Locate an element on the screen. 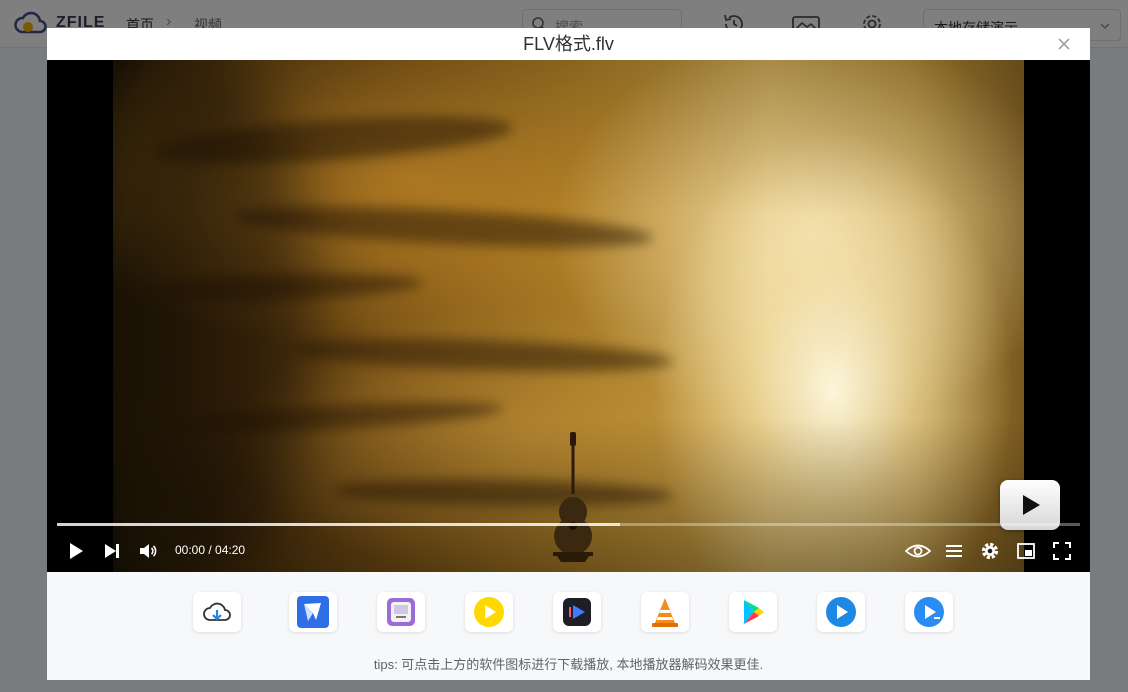 The height and width of the screenshot is (692, 1128). app-iina is located at coordinates (401, 612).